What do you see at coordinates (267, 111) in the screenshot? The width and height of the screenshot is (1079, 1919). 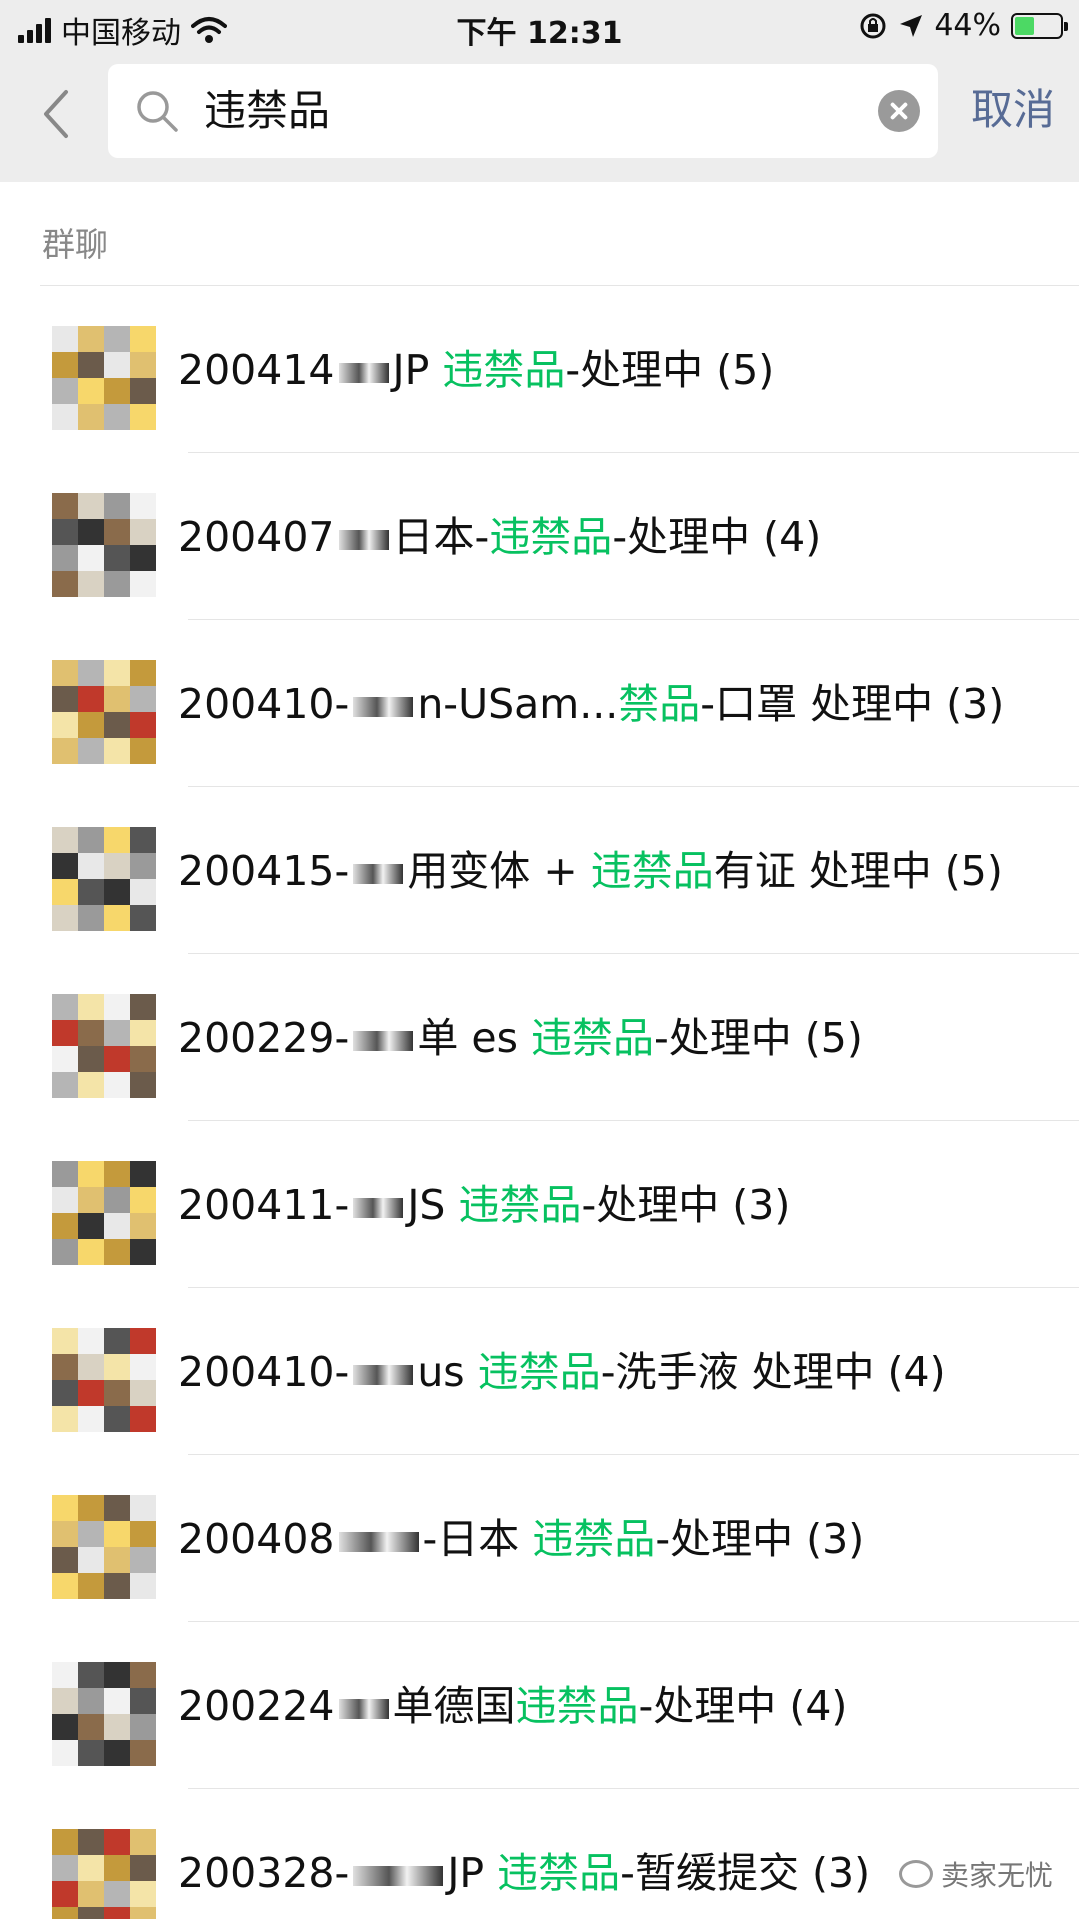 I see `search-query: 违禁品` at bounding box center [267, 111].